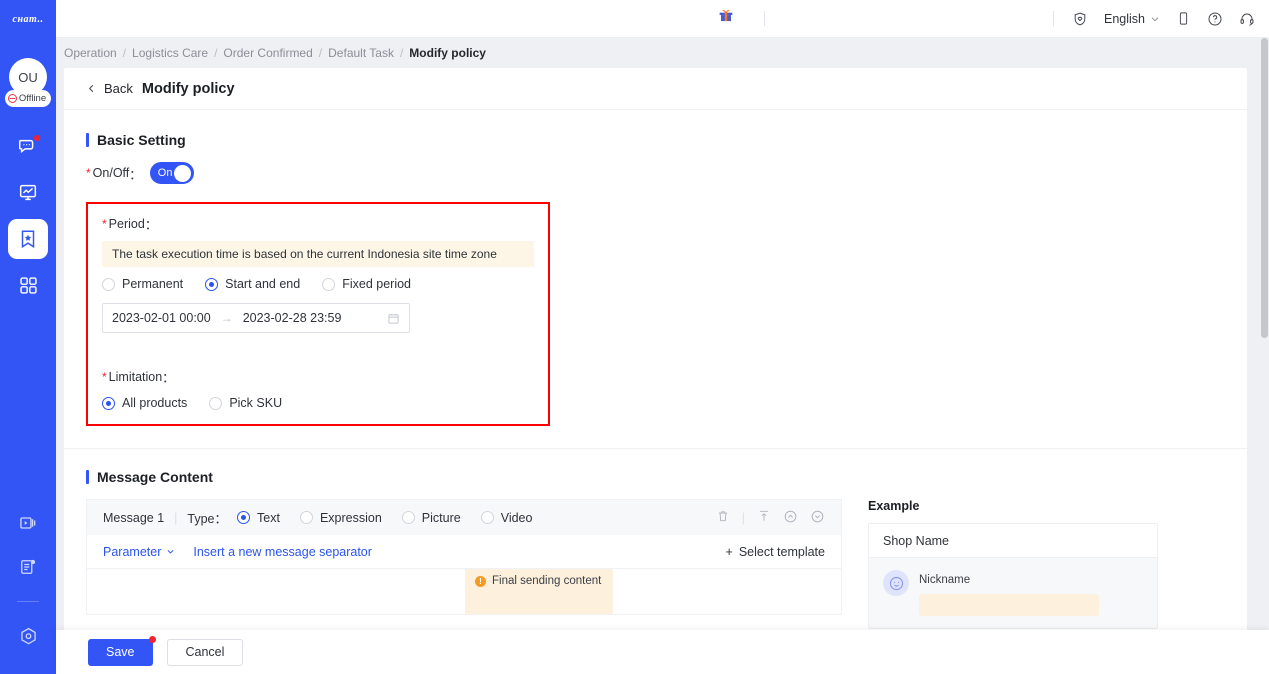  Describe the element at coordinates (268, 517) in the screenshot. I see `radio-label: Text` at that location.